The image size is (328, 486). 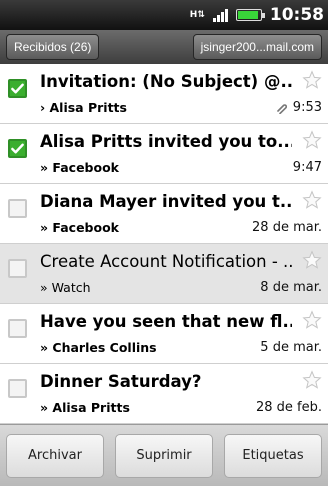 What do you see at coordinates (53, 47) in the screenshot?
I see `folder-button: Recibidos (26)` at bounding box center [53, 47].